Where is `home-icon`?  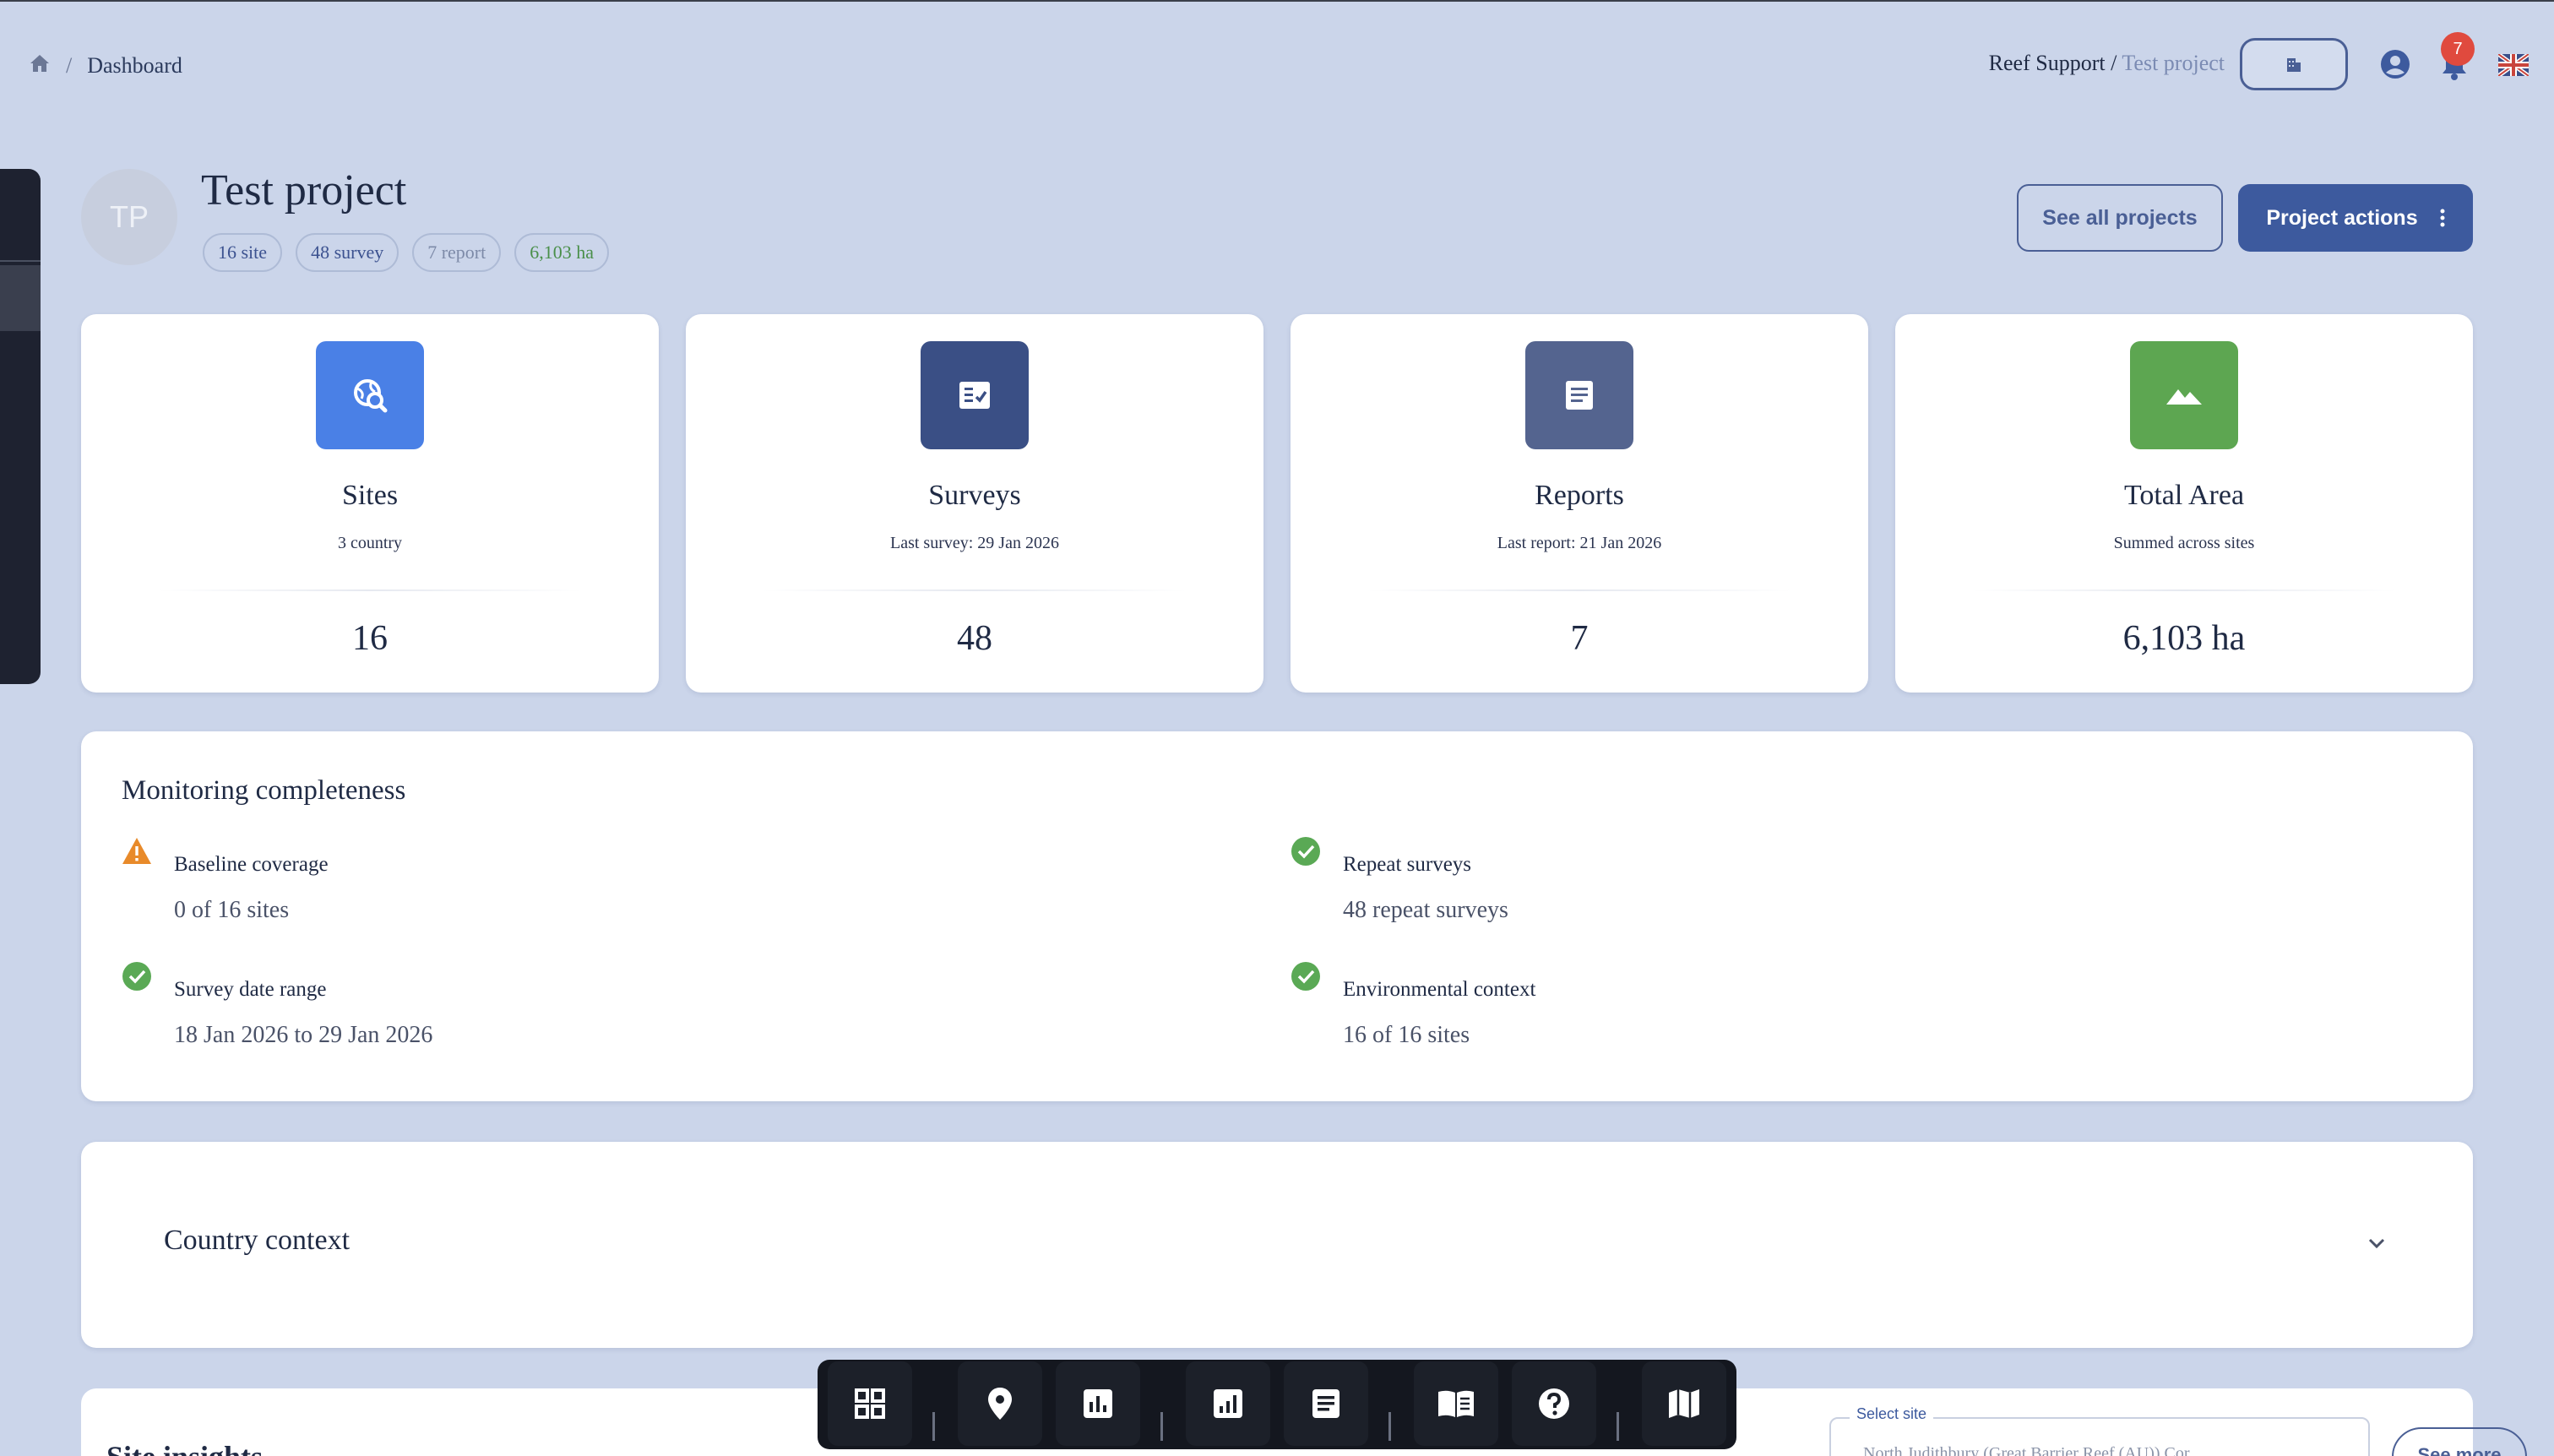
home-icon is located at coordinates (40, 66).